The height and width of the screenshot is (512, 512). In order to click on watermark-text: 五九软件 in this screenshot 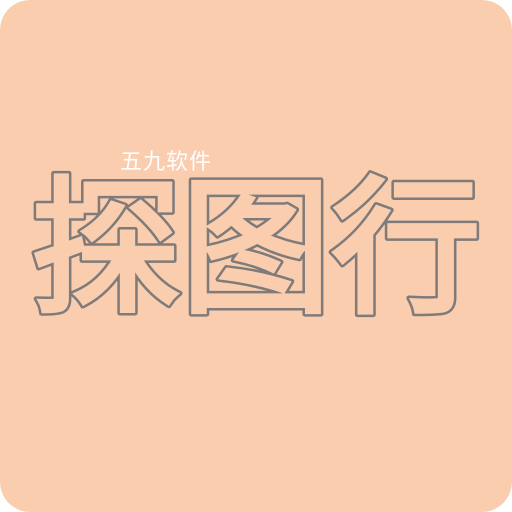, I will do `click(166, 162)`.